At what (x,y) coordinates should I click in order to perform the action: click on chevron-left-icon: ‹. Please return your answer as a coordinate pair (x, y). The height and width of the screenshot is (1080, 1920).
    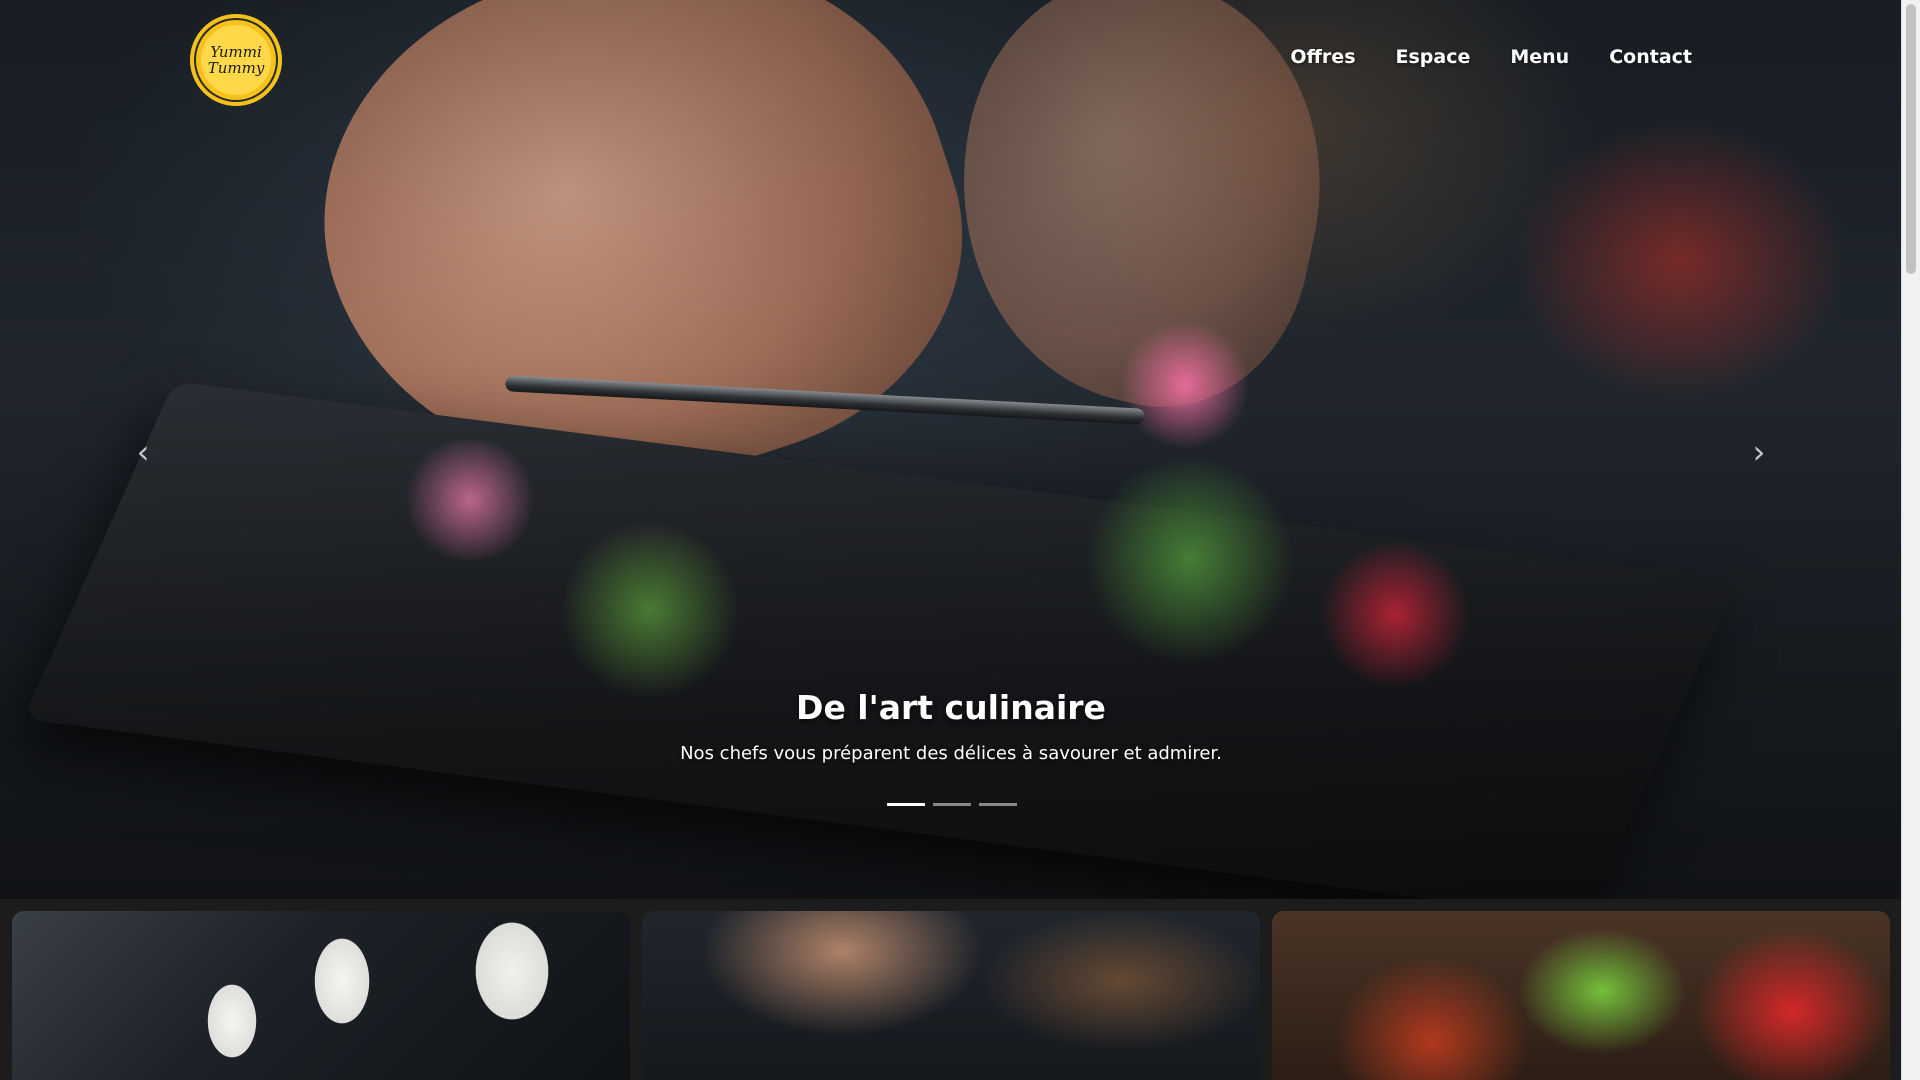
    Looking at the image, I should click on (143, 452).